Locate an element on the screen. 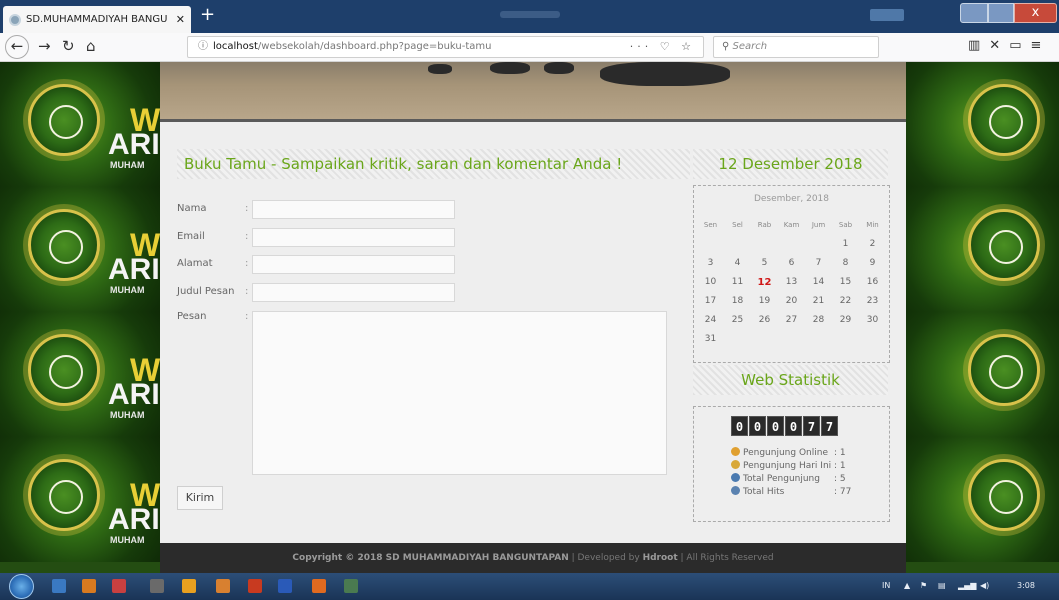 This screenshot has width=1059, height=600. calendar-week-row: 17 18 19 20 21 22 23 is located at coordinates (792, 301).